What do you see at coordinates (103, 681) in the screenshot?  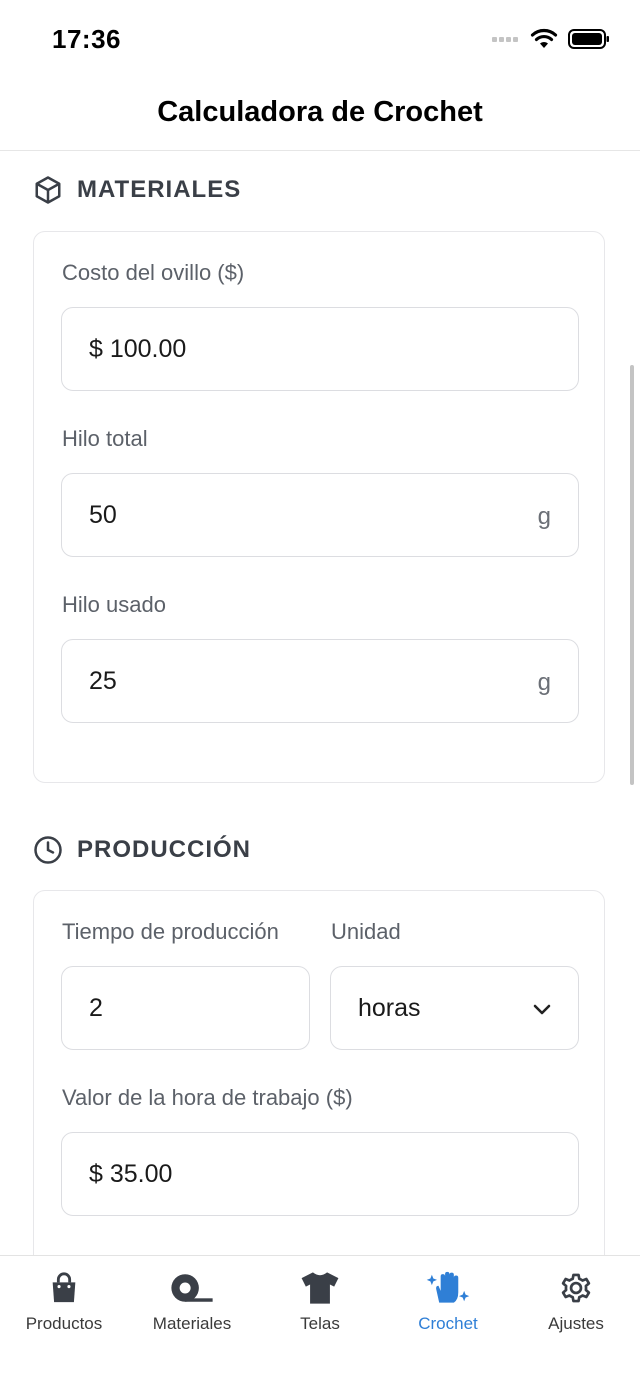 I see `used-yarn-value: 25` at bounding box center [103, 681].